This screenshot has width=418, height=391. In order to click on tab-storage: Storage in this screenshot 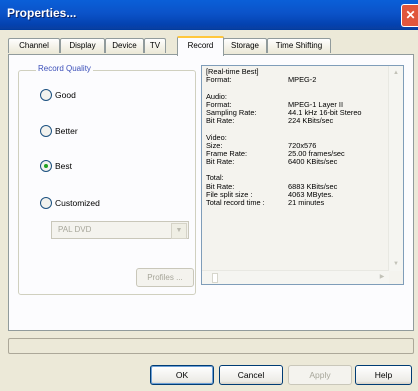, I will do `click(245, 45)`.